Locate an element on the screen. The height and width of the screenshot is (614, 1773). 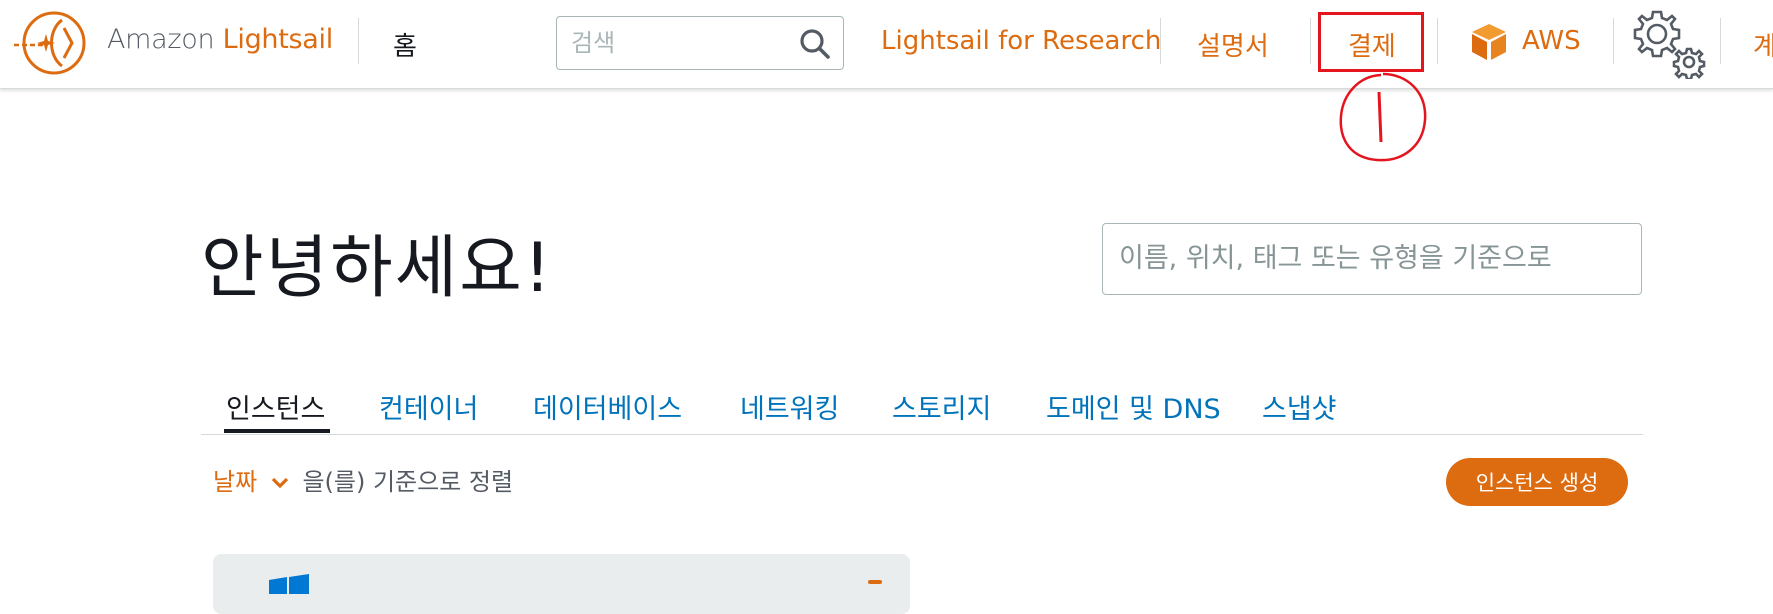
resource-tabs: 인스턴스 컨테이너 데이터베이스 네트워킹 스토리지 도메인 및 DNS 스냅샷 is located at coordinates (922, 410).